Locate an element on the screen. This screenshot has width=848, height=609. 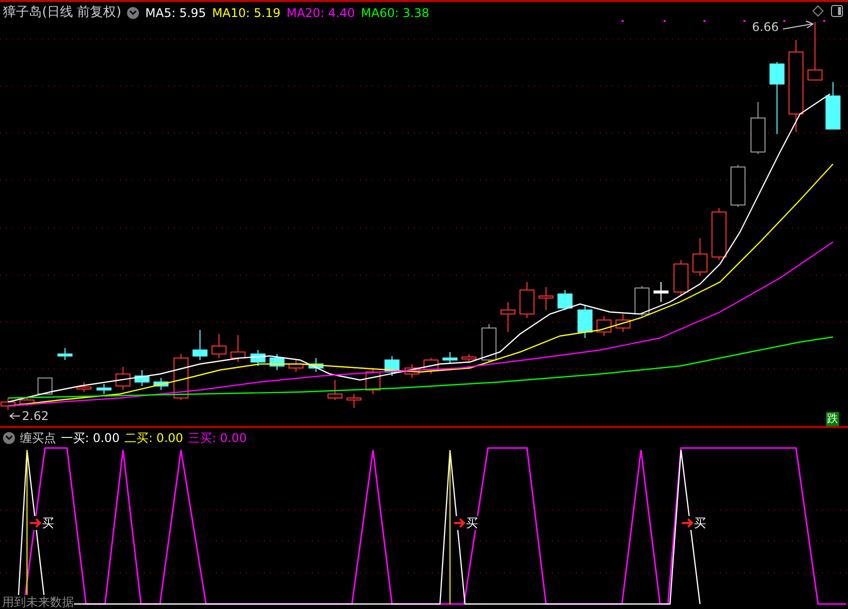
diamond-icon is located at coordinates (818, 11).